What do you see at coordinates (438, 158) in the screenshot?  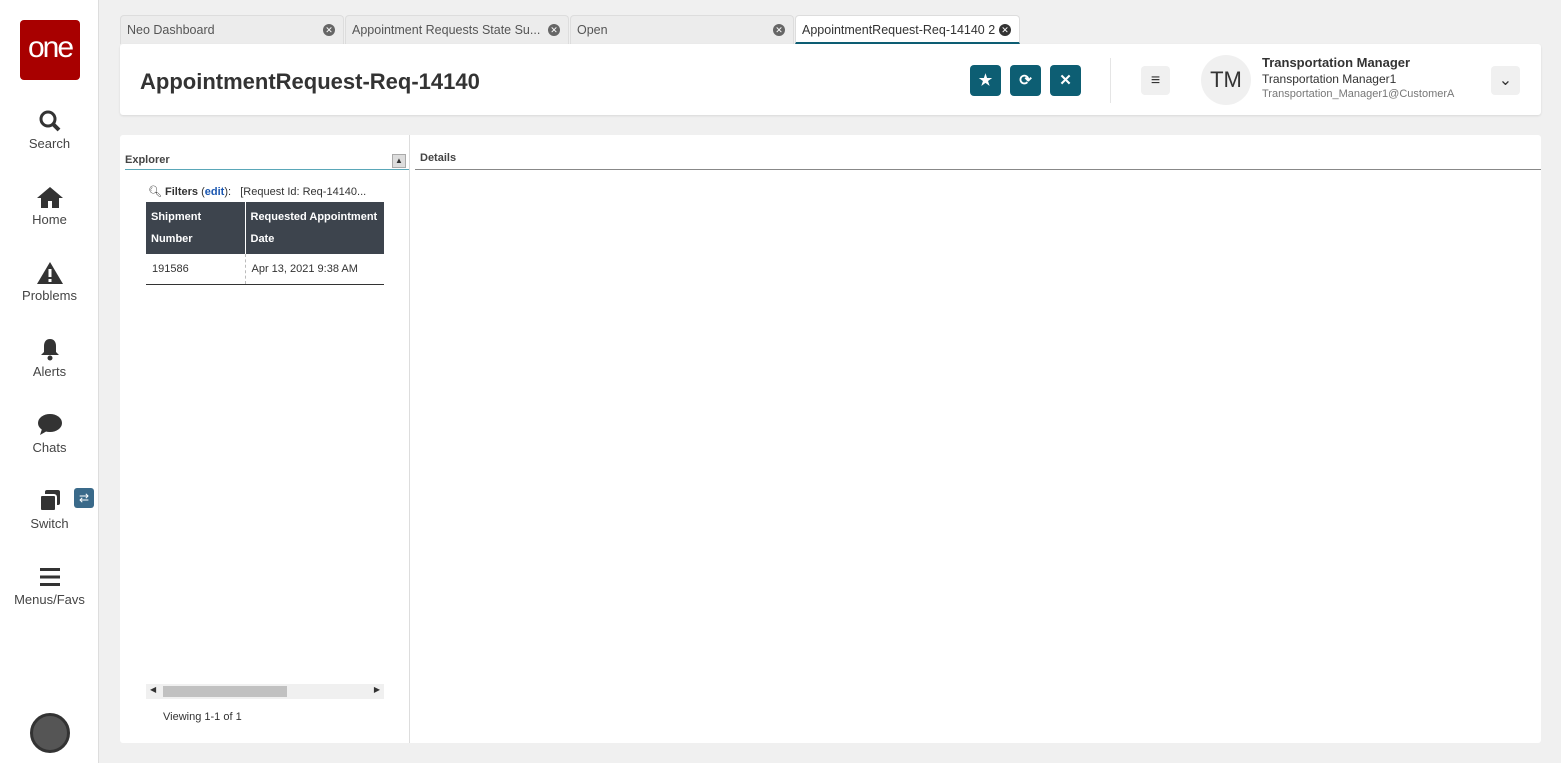 I see `details-title: Details` at bounding box center [438, 158].